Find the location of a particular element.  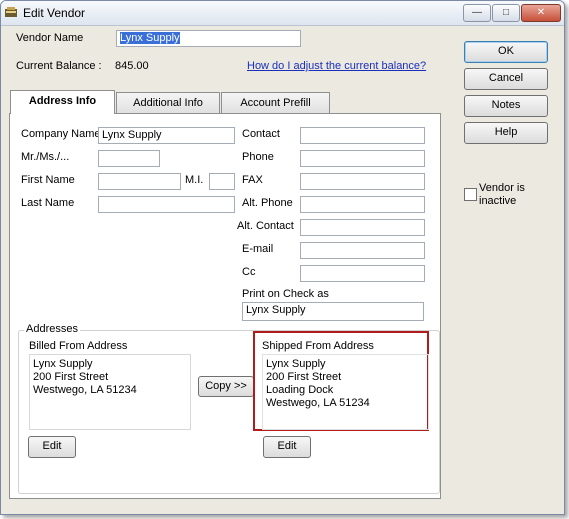

print-on-check-input: Lynx Supply is located at coordinates (333, 311).